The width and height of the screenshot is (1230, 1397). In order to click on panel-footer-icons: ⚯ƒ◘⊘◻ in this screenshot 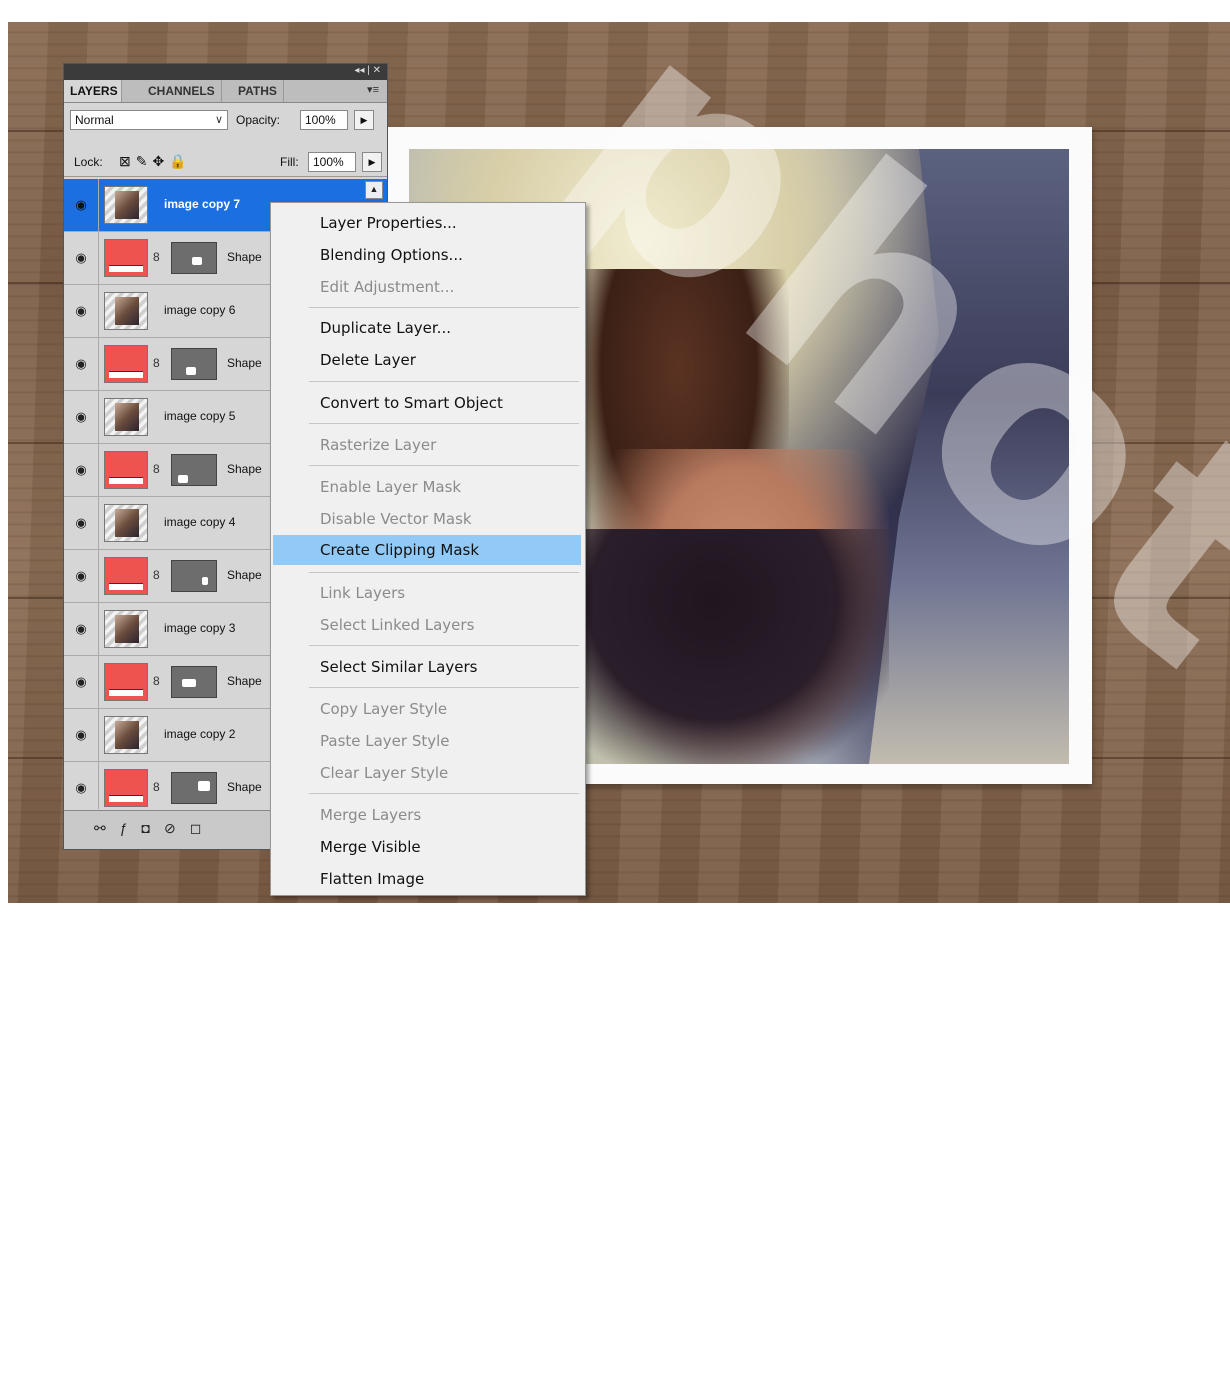, I will do `click(154, 828)`.